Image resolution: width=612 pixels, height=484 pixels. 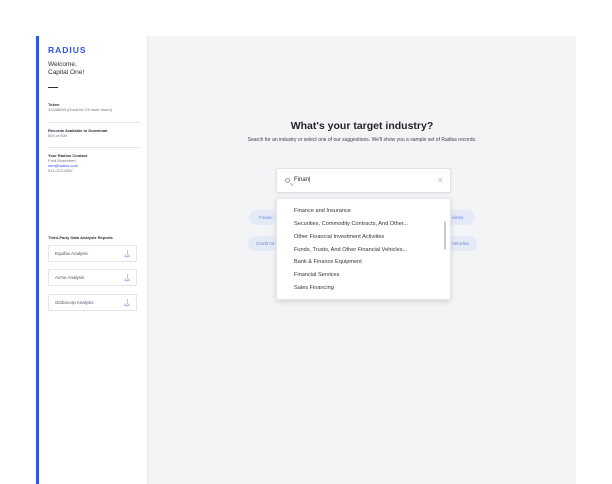 I want to click on records-value: 500 of 500, so click(x=57, y=135).